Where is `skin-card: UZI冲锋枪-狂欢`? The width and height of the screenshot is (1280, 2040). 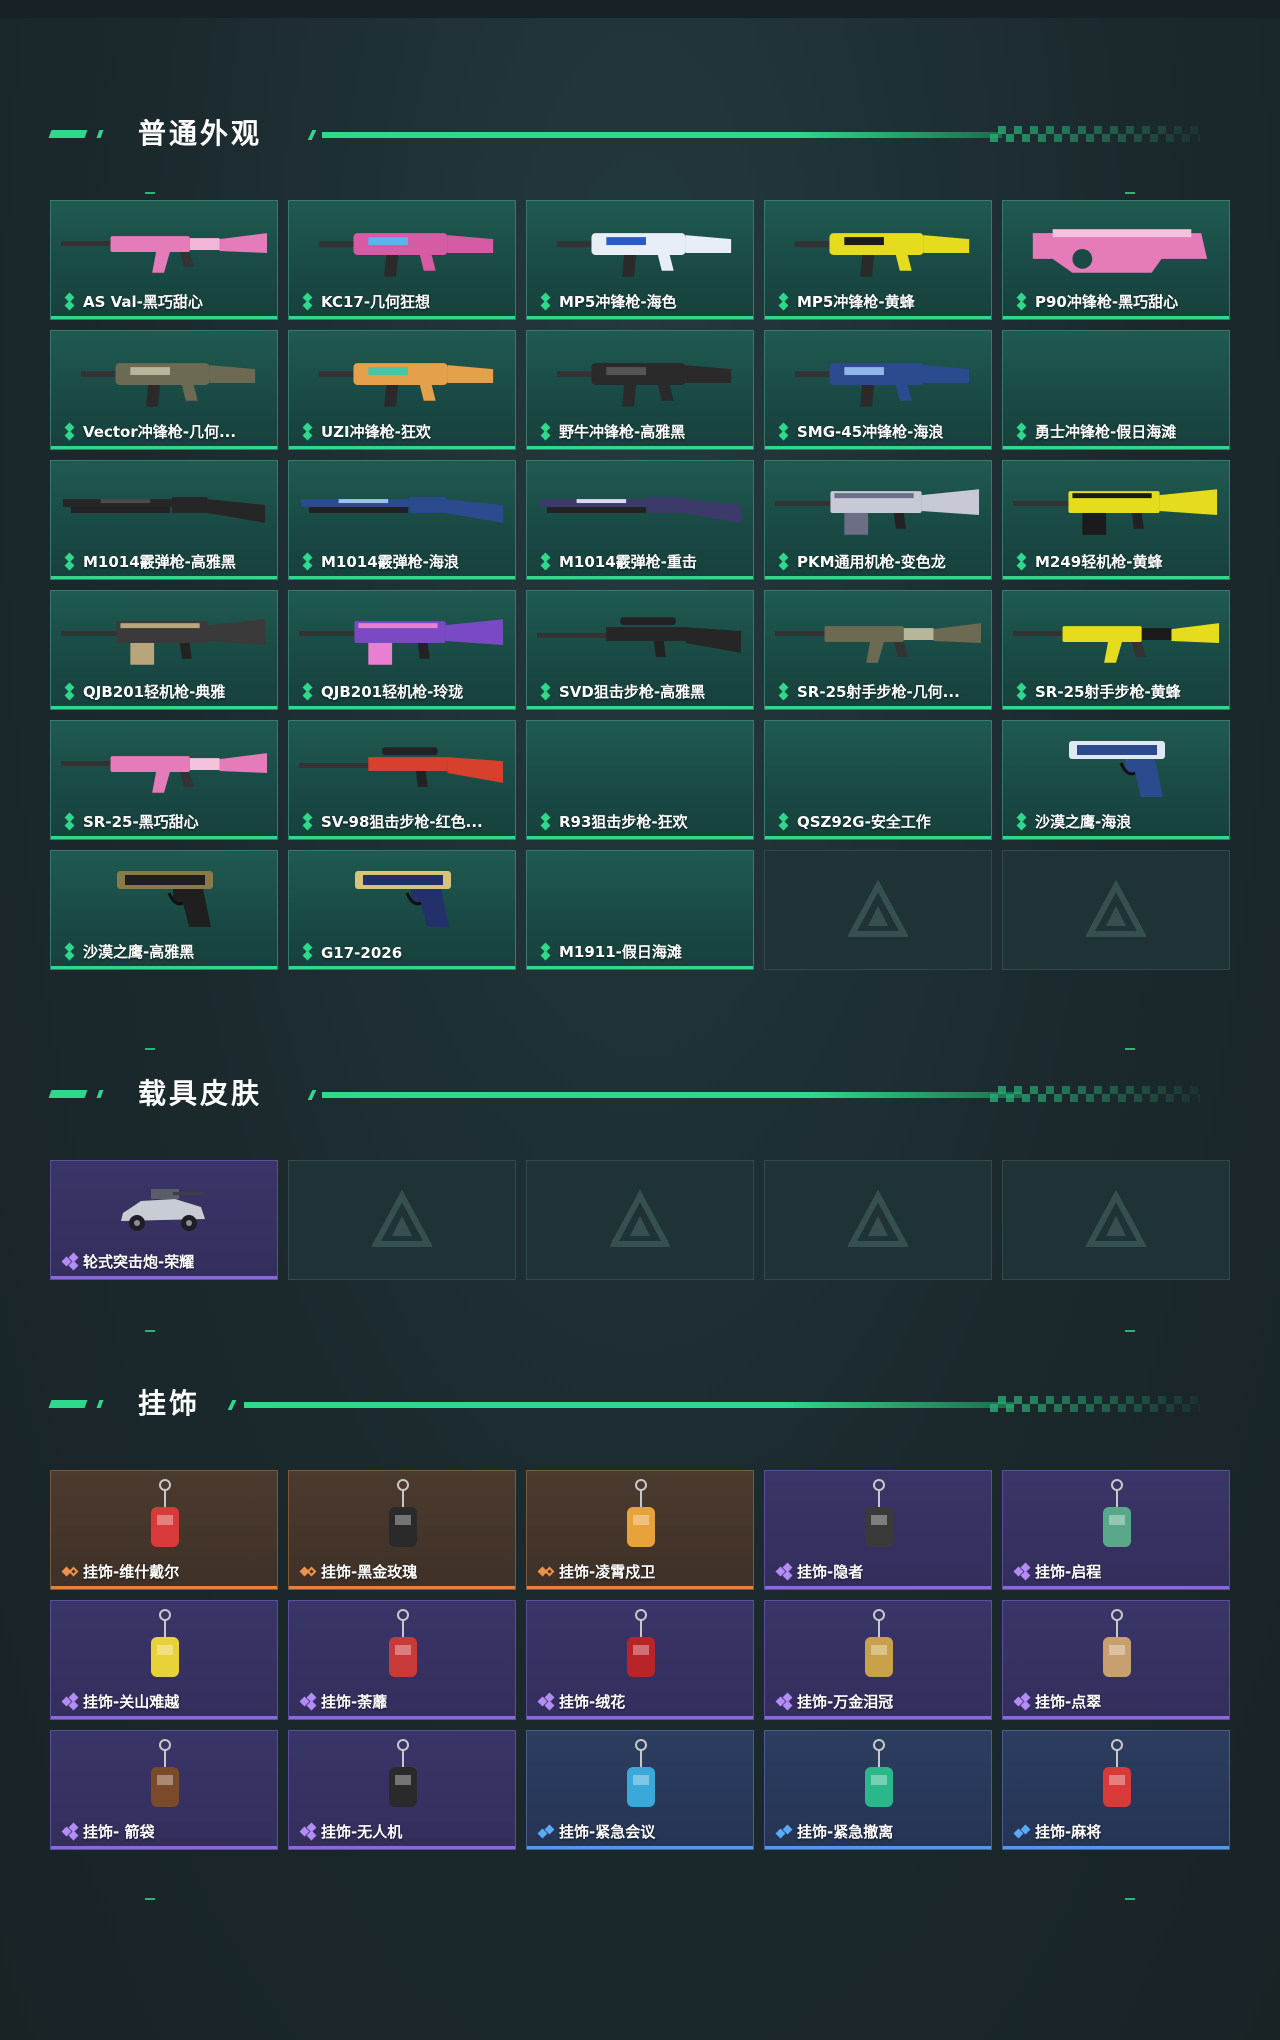
skin-card: UZI冲锋枪-狂欢 is located at coordinates (402, 390).